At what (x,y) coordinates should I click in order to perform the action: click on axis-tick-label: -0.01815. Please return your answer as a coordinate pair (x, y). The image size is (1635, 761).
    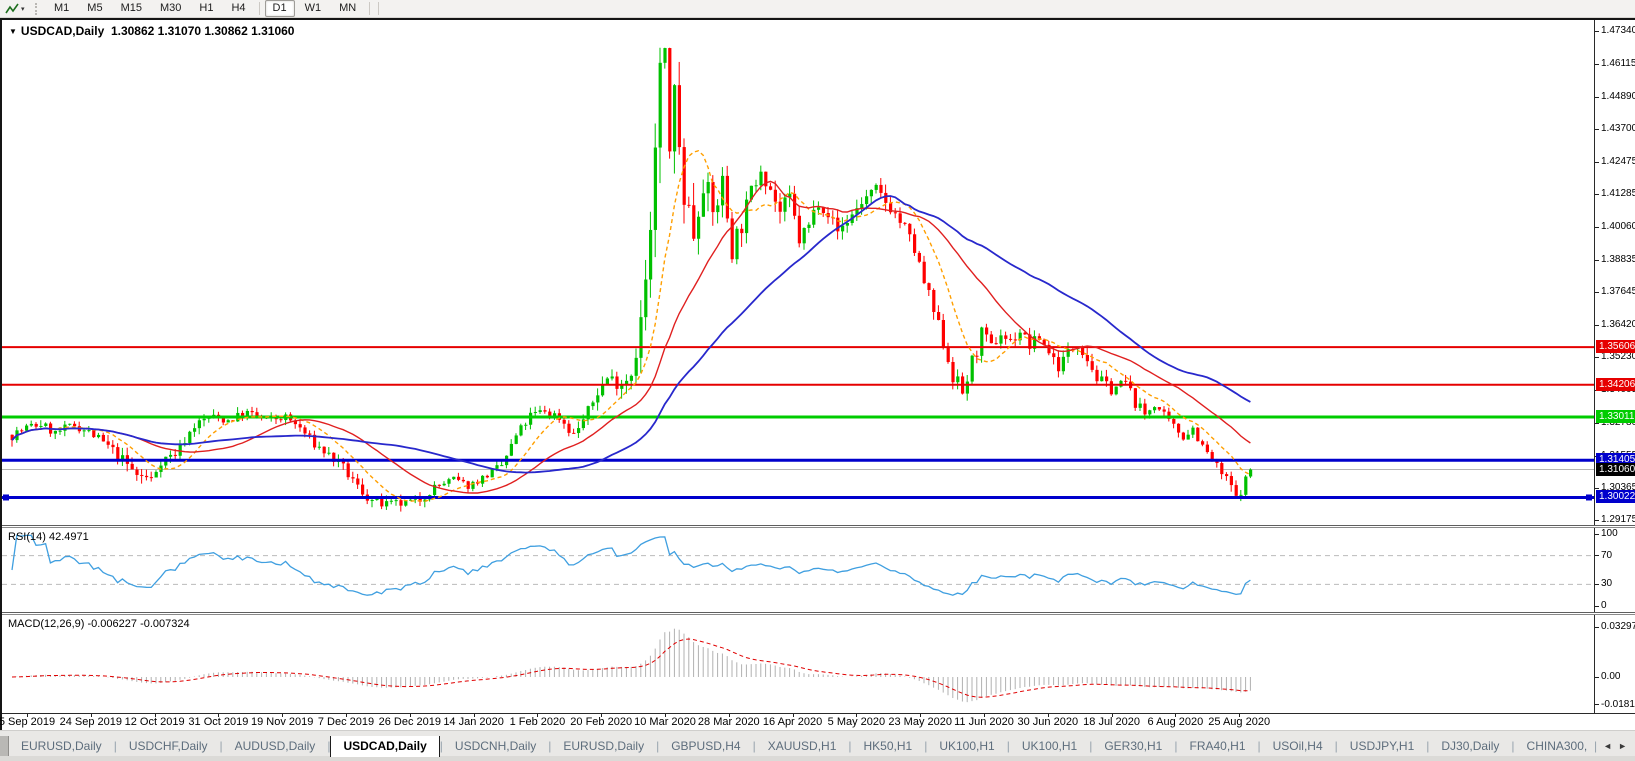
    Looking at the image, I should click on (1615, 704).